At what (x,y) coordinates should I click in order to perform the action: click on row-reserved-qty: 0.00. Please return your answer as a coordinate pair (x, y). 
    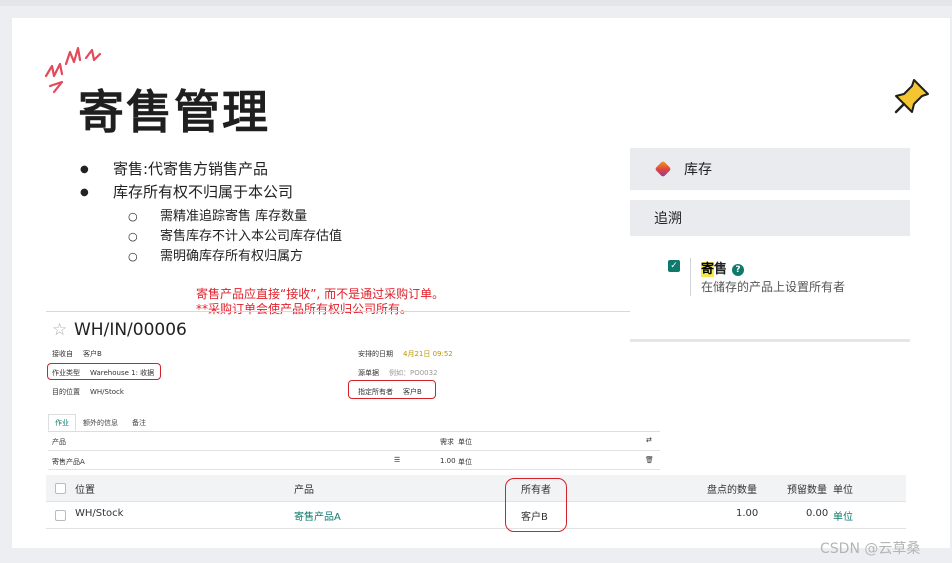
    Looking at the image, I should click on (817, 513).